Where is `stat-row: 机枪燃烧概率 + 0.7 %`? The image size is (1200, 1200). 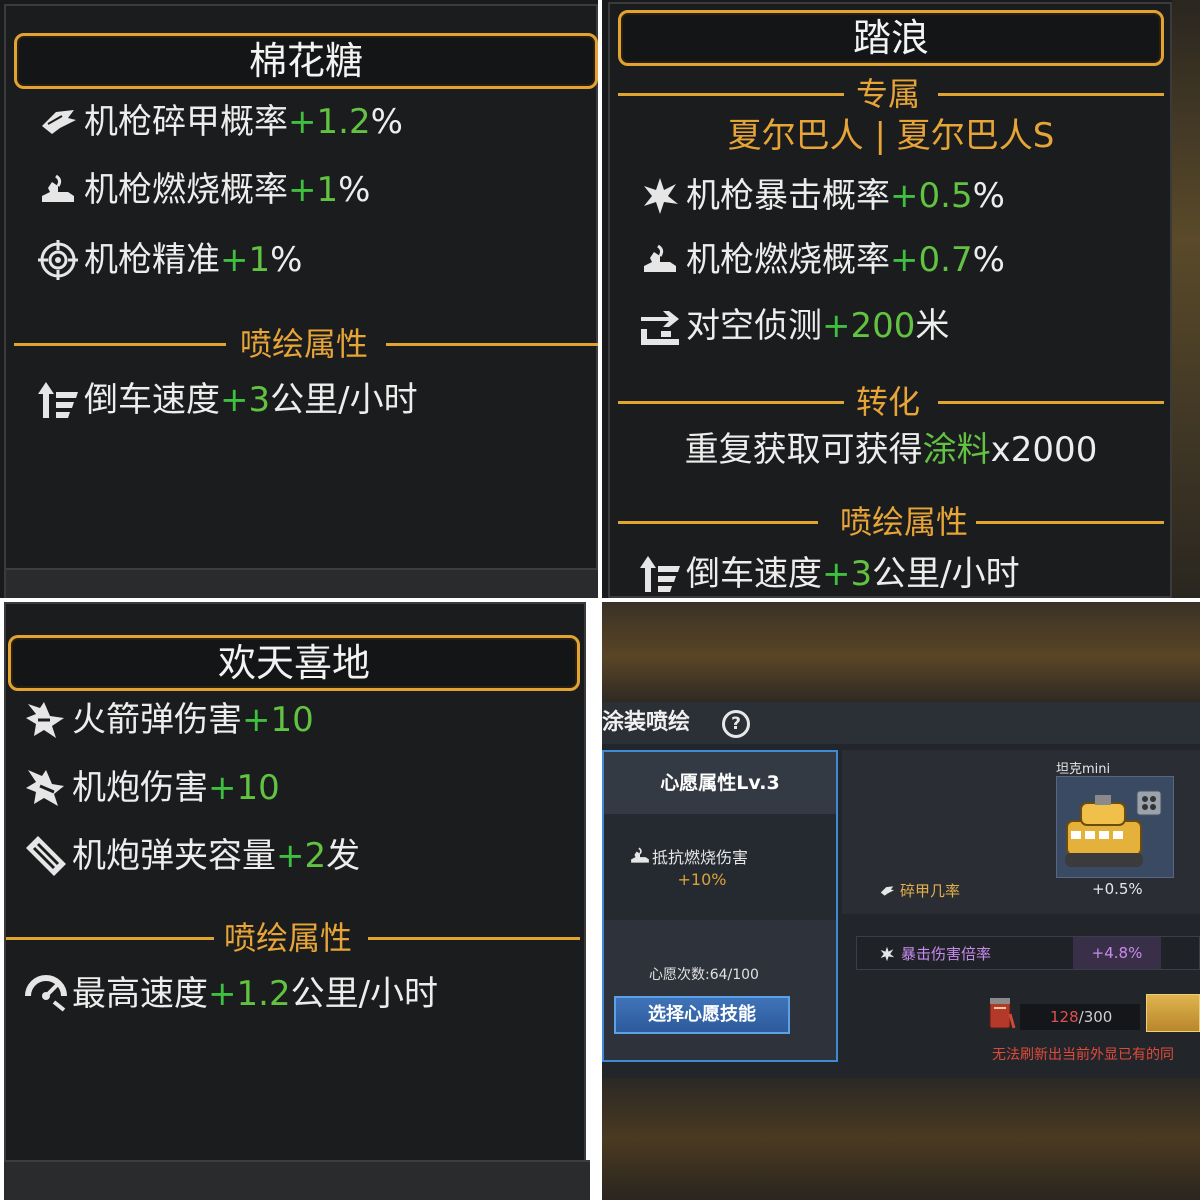 stat-row: 机枪燃烧概率 + 0.7 % is located at coordinates (821, 260).